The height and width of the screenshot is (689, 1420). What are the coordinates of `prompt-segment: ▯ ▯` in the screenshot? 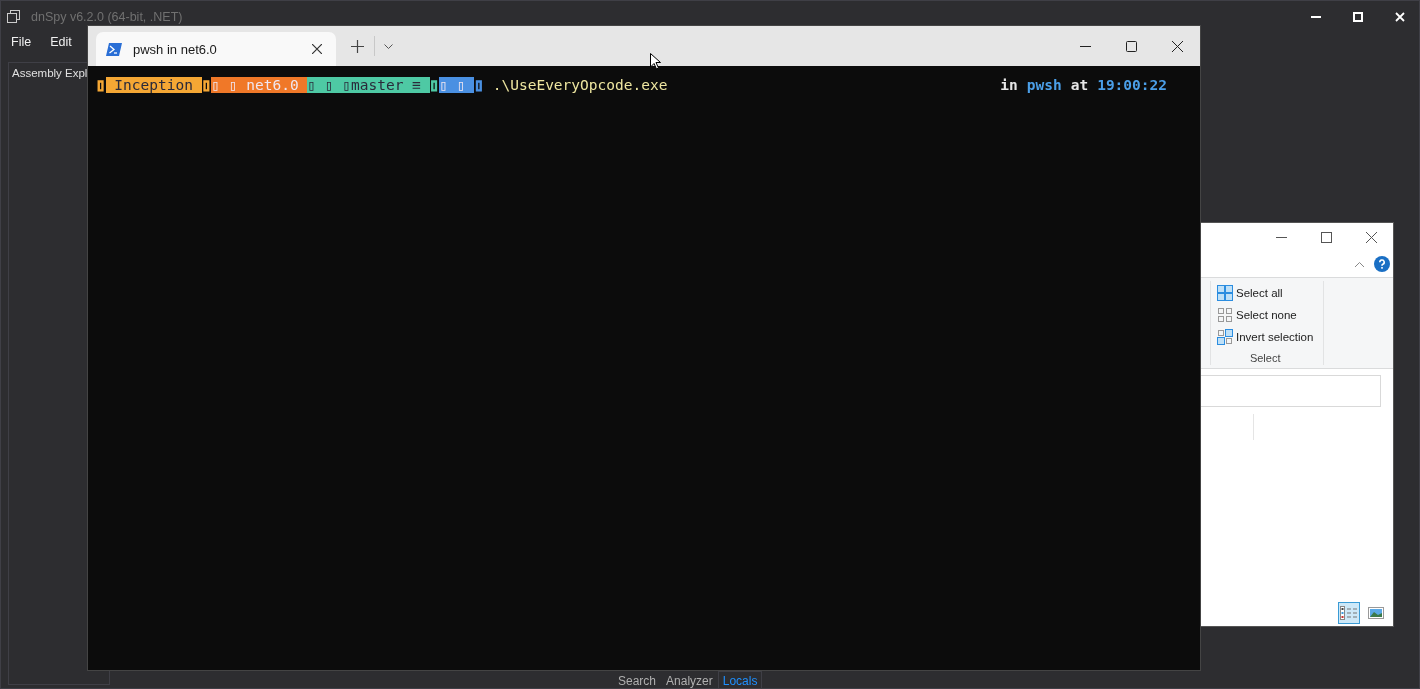 It's located at (457, 84).